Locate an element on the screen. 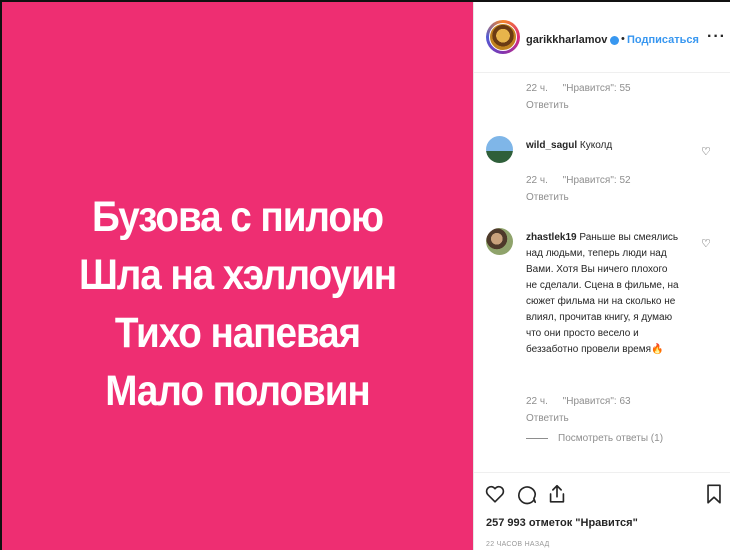 The width and height of the screenshot is (730, 551). caption-line-2: Шла на хэллоуин is located at coordinates (237, 275).